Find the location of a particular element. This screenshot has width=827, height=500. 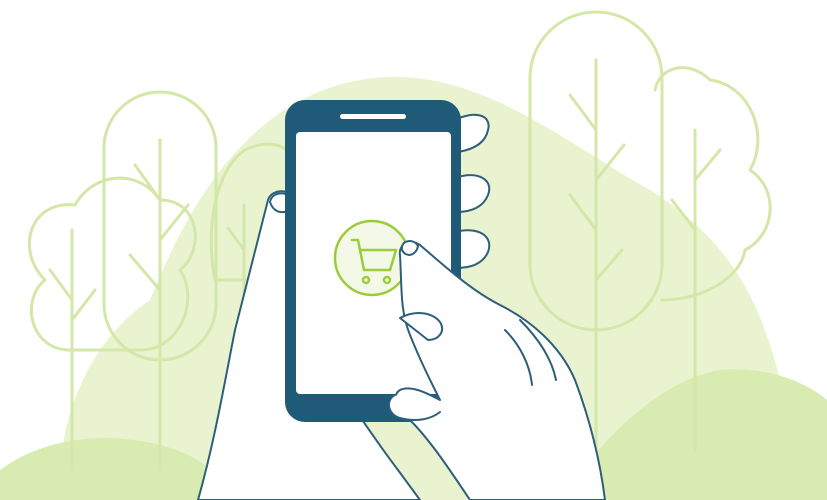

fingernail is located at coordinates (409, 248).